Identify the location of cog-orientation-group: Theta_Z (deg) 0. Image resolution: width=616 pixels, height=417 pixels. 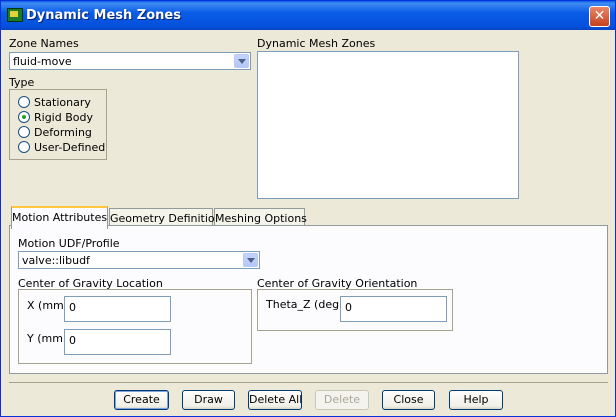
(355, 310).